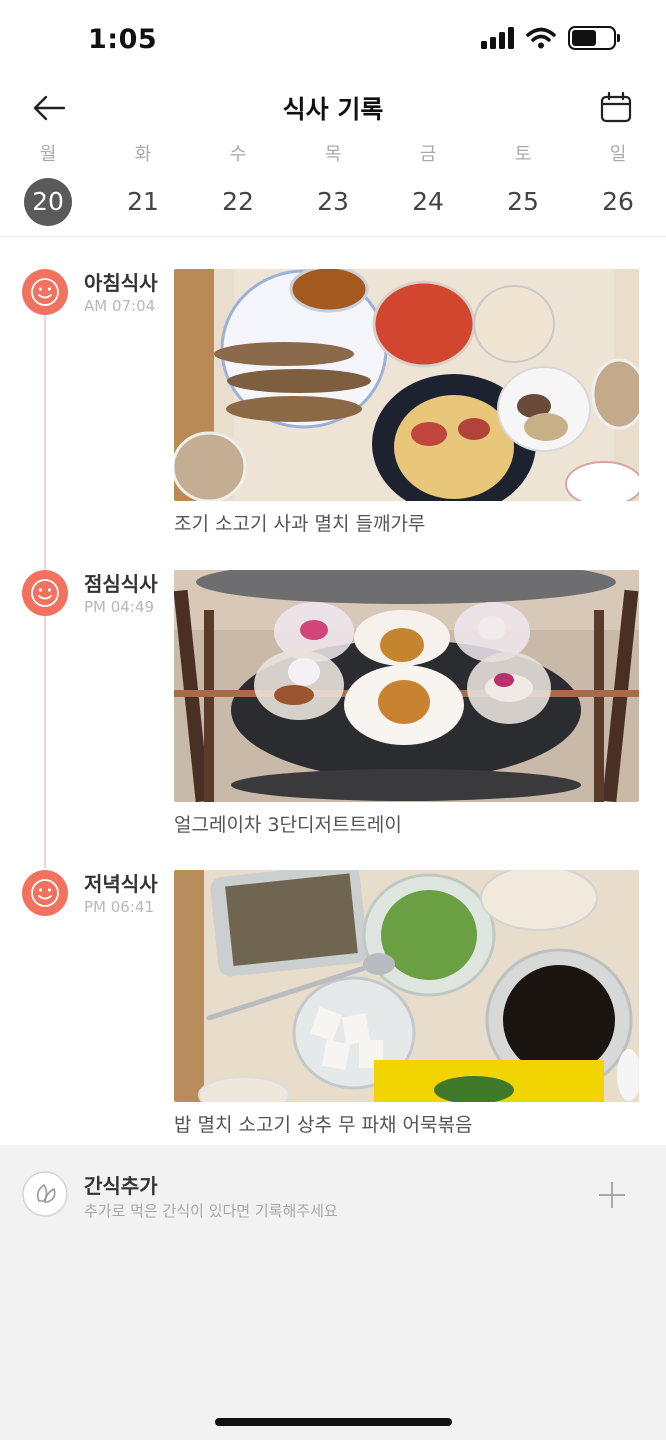  What do you see at coordinates (119, 907) in the screenshot?
I see `meal-time: PM 06:41` at bounding box center [119, 907].